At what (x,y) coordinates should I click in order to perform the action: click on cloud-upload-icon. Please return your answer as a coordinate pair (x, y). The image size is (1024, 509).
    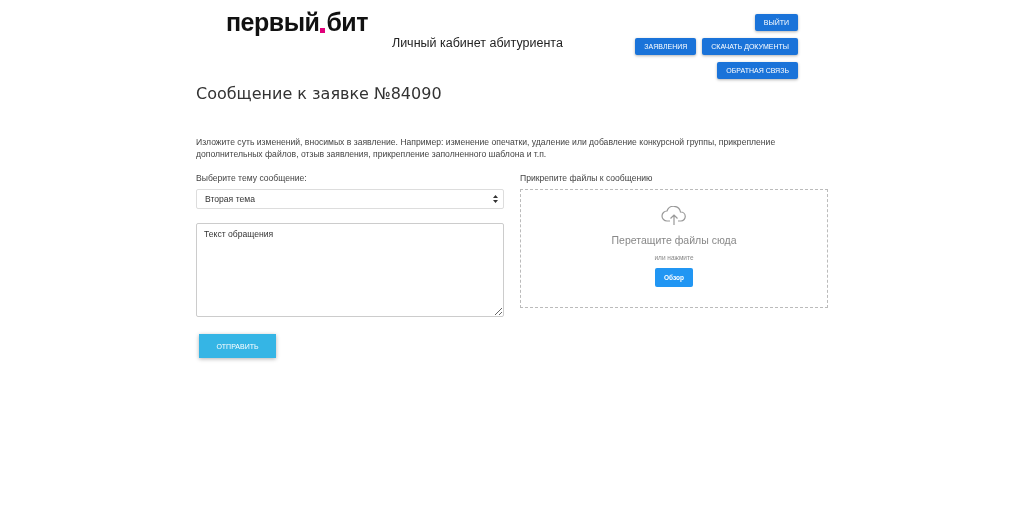
    Looking at the image, I should click on (674, 216).